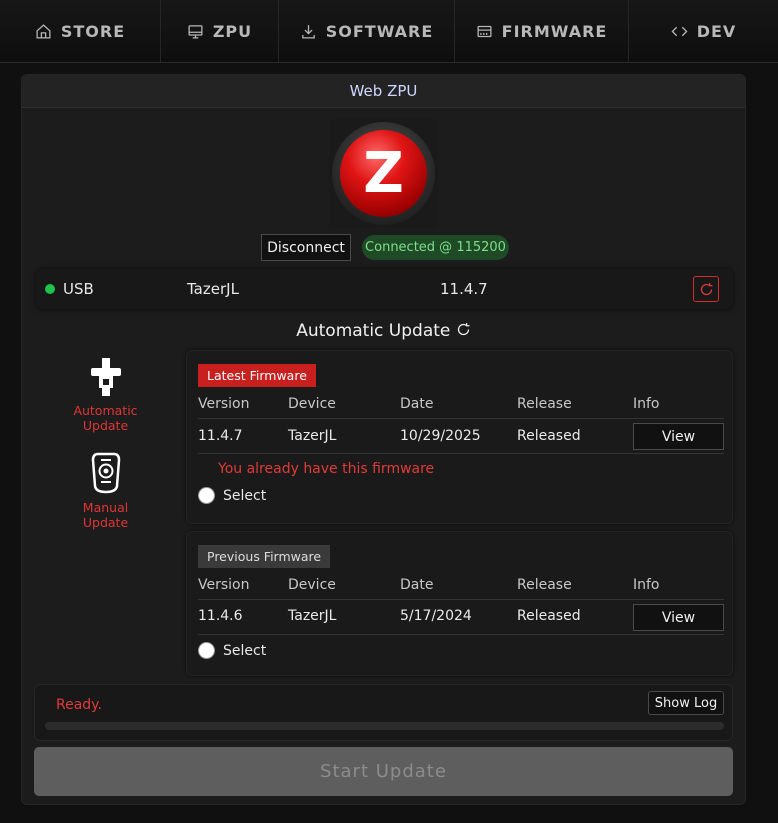 This screenshot has height=823, width=778. I want to click on refresh-device-button, so click(706, 289).